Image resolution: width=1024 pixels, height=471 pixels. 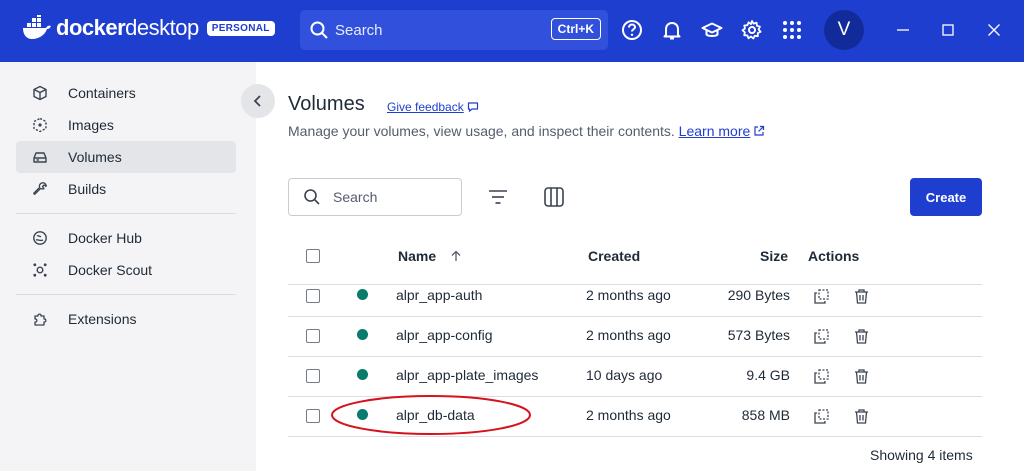 I want to click on sidebar-item-images: Images, so click(x=126, y=125).